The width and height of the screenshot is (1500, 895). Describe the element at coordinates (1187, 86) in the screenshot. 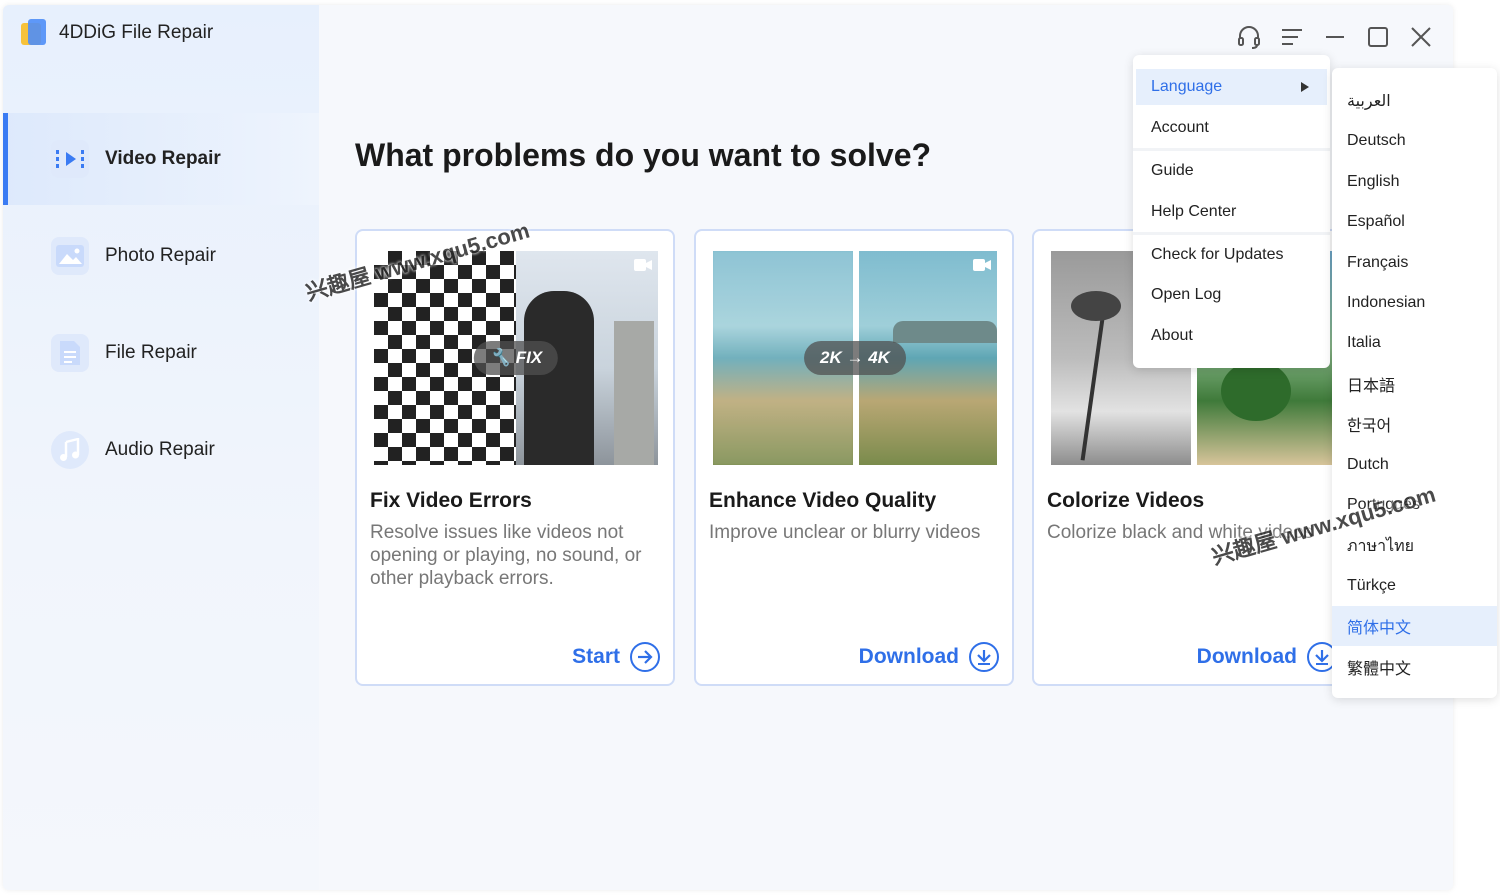

I see `menu-item-label: Language` at that location.